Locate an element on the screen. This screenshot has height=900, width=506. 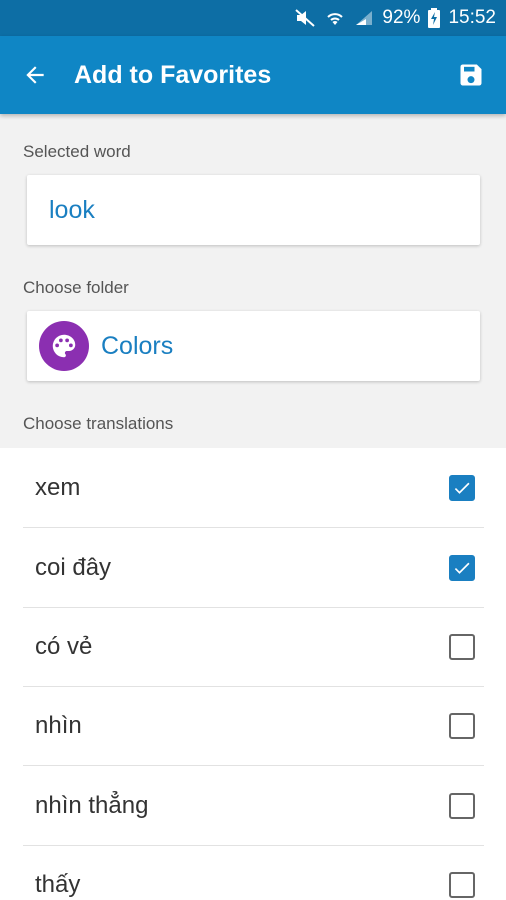
translation-text: nhìn is located at coordinates (58, 725).